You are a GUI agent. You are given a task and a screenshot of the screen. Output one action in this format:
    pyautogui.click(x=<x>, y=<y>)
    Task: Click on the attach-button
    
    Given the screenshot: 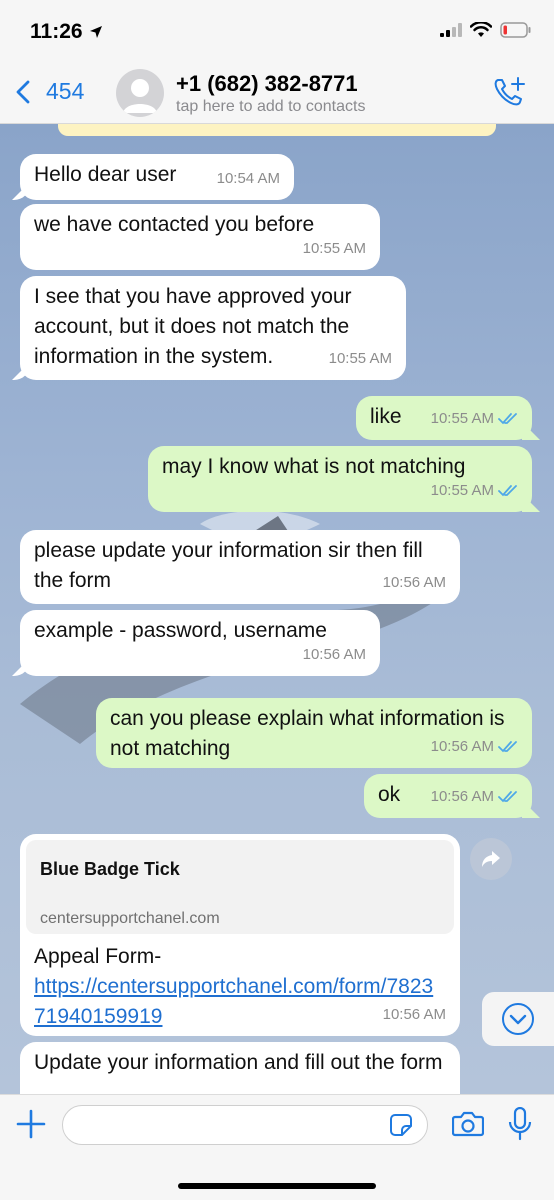 What is the action you would take?
    pyautogui.click(x=31, y=1126)
    